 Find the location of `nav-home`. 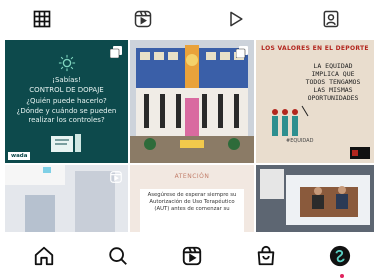

nav-home is located at coordinates (44, 256).